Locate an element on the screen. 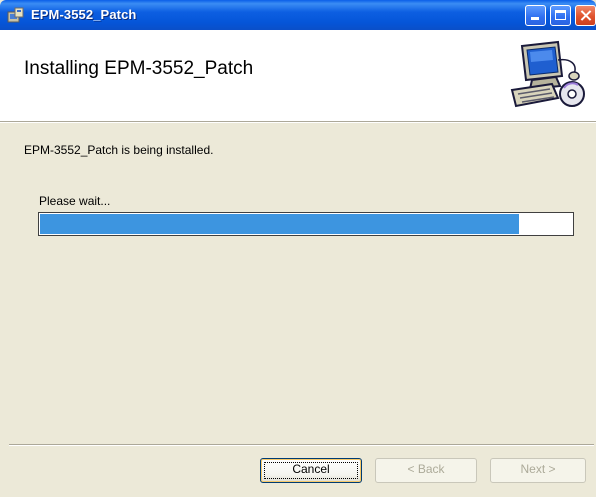 The width and height of the screenshot is (596, 497). back-button-label: < Back is located at coordinates (426, 469).